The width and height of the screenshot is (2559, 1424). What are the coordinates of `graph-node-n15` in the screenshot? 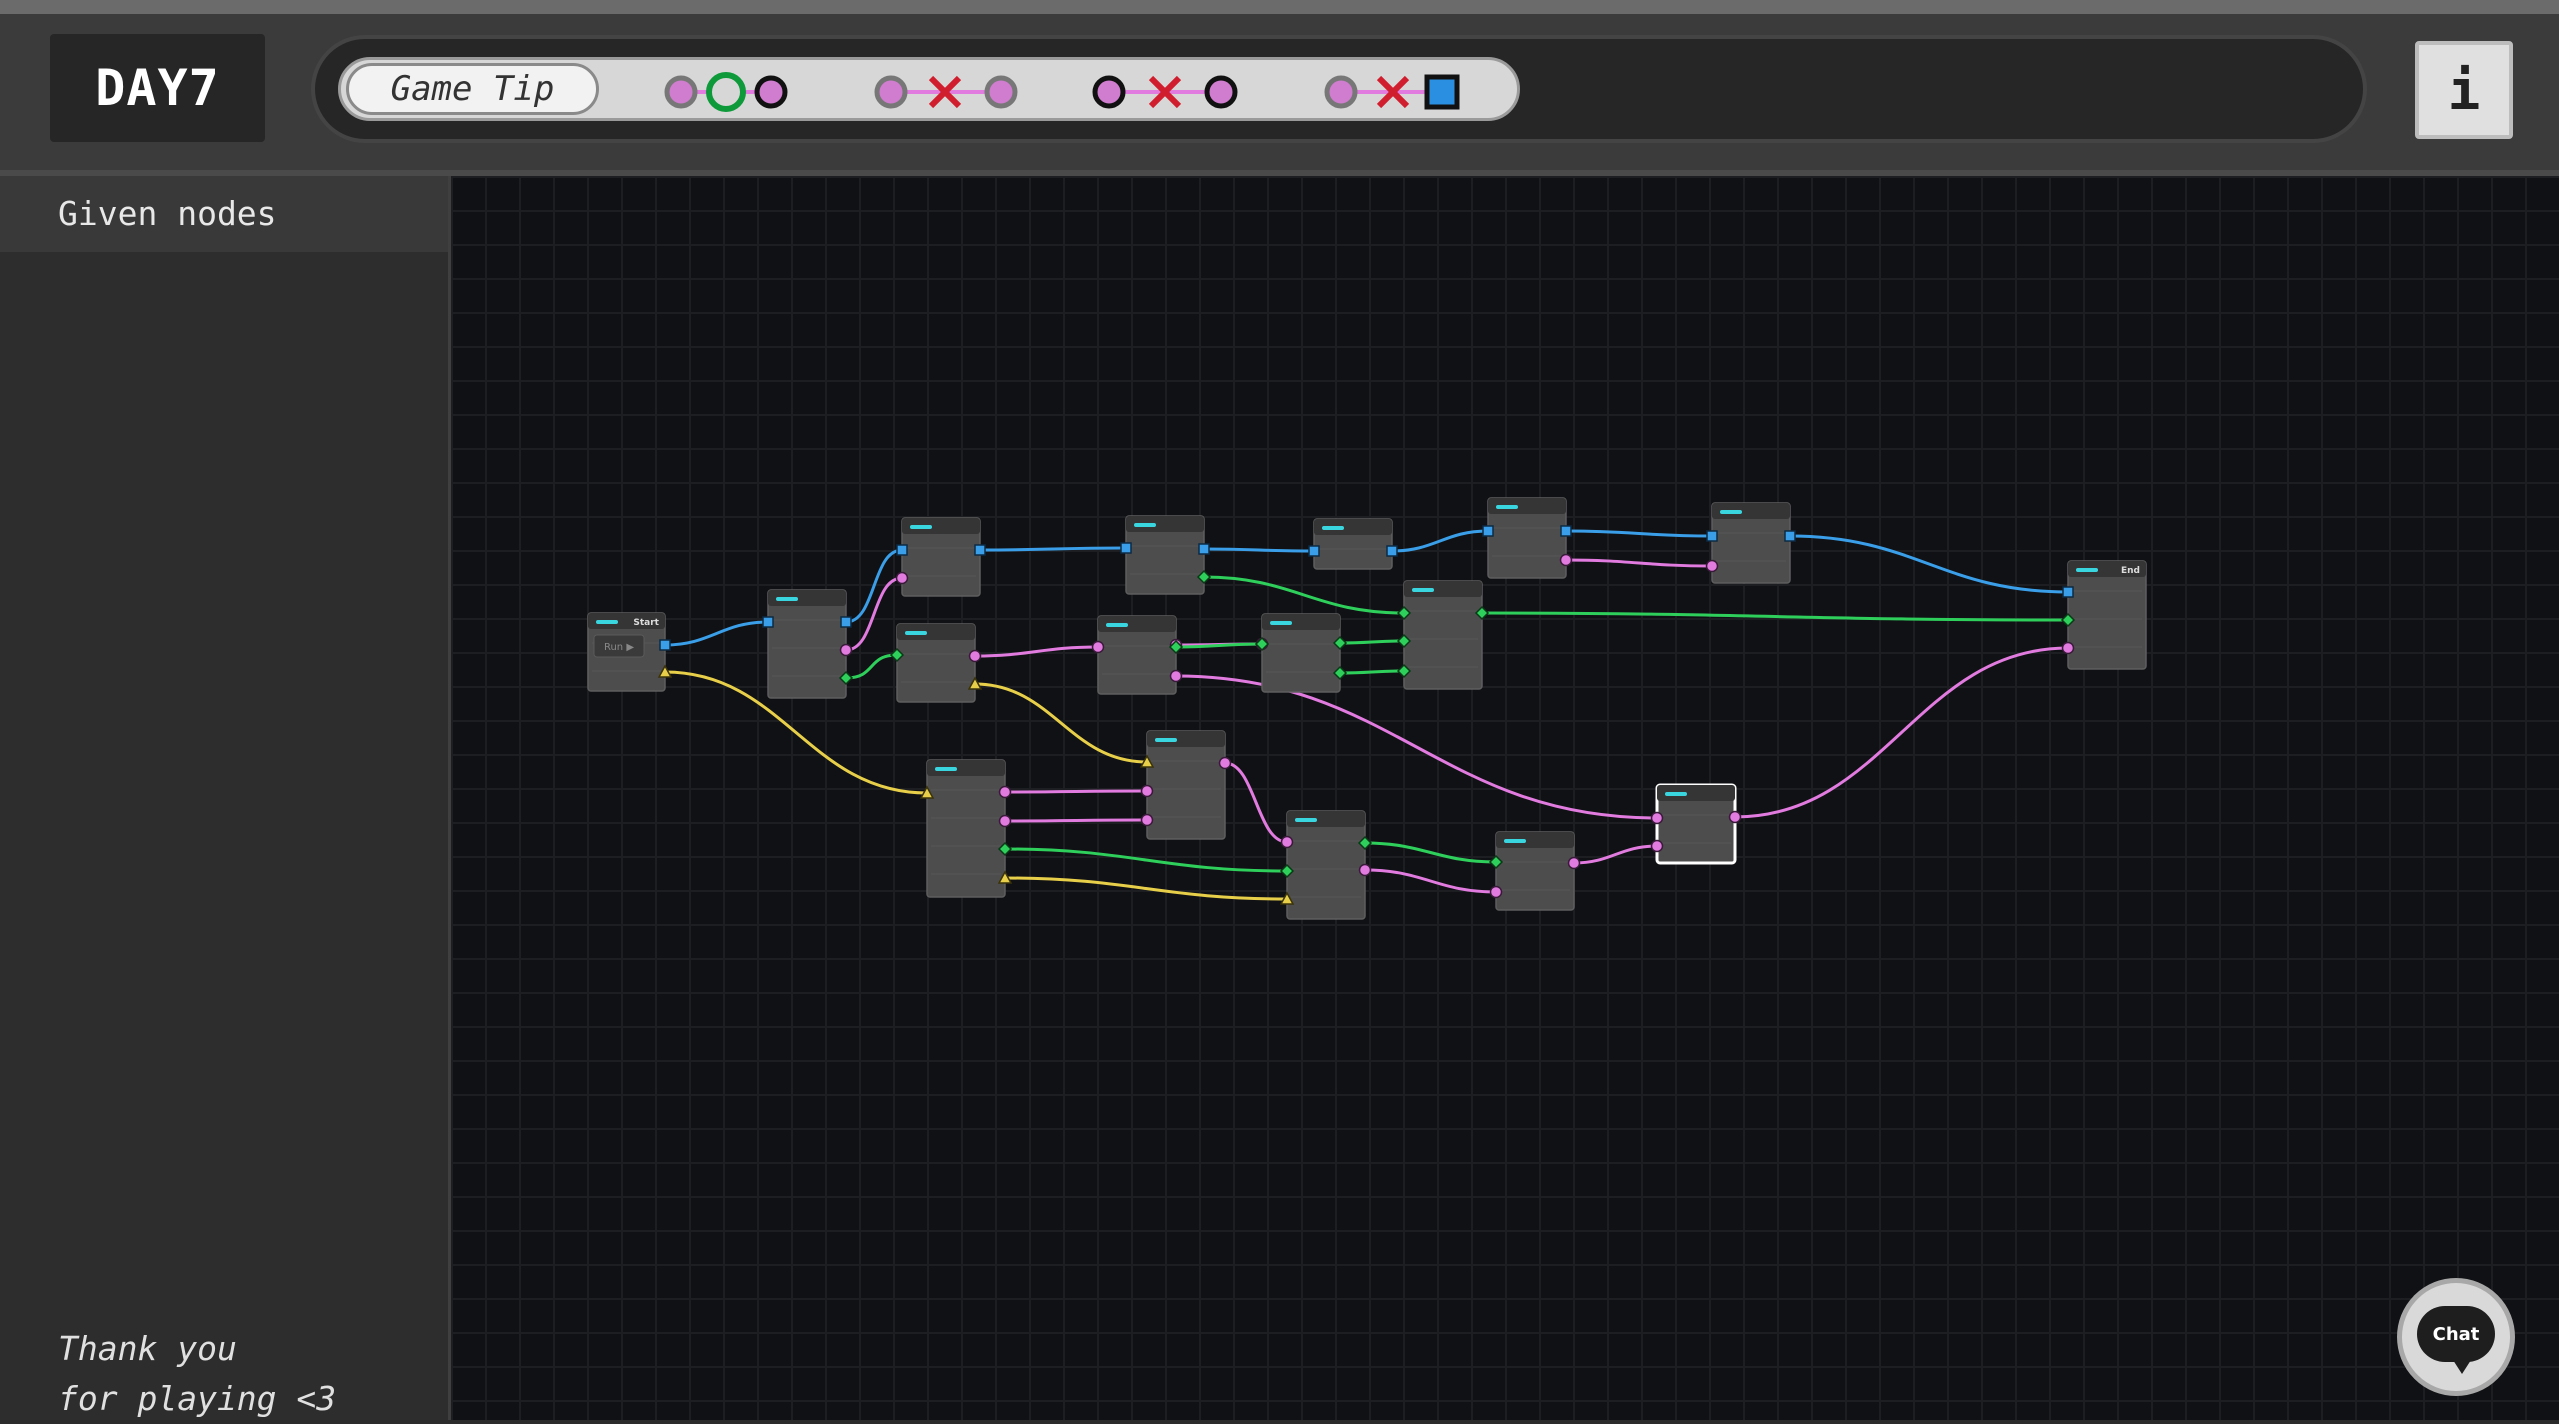 It's located at (1326, 865).